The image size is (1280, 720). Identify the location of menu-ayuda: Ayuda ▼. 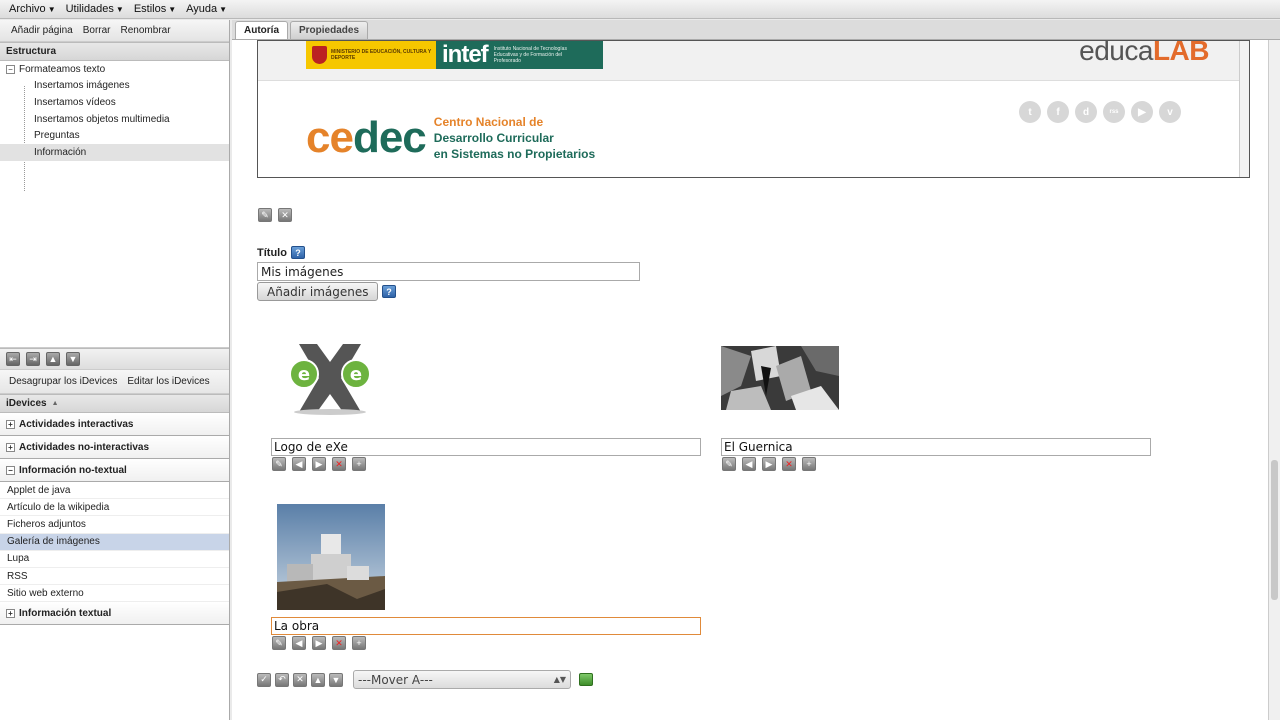
(206, 9).